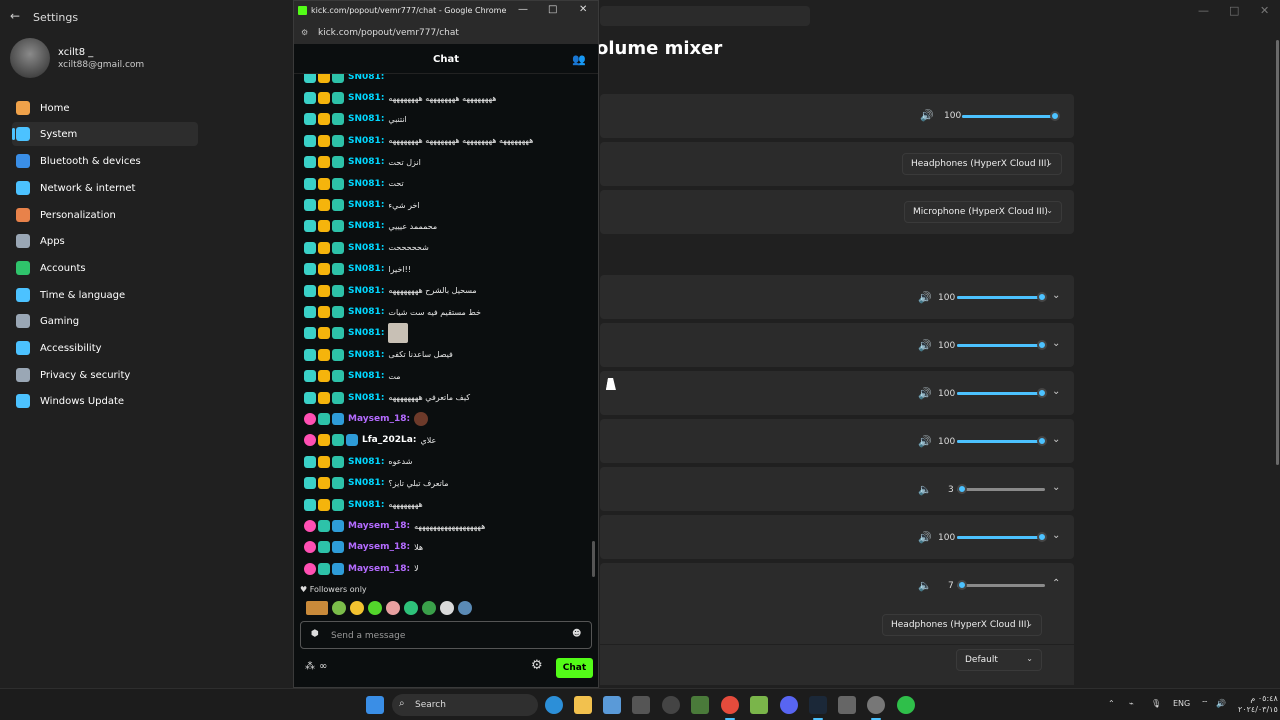 Image resolution: width=1280 pixels, height=720 pixels. Describe the element at coordinates (789, 705) in the screenshot. I see `discord-icon` at that location.